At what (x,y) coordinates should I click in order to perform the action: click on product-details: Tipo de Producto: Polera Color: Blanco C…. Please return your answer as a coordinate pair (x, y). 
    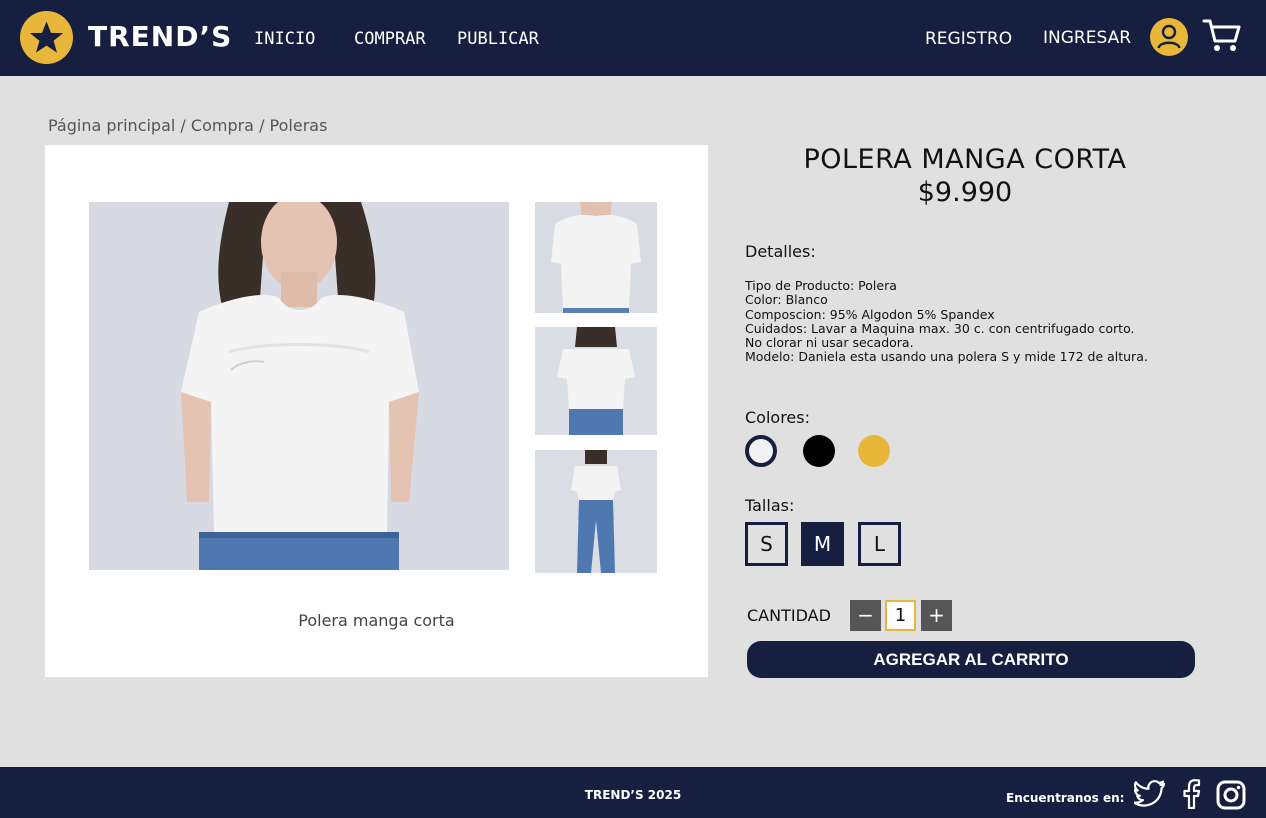
    Looking at the image, I should click on (975, 321).